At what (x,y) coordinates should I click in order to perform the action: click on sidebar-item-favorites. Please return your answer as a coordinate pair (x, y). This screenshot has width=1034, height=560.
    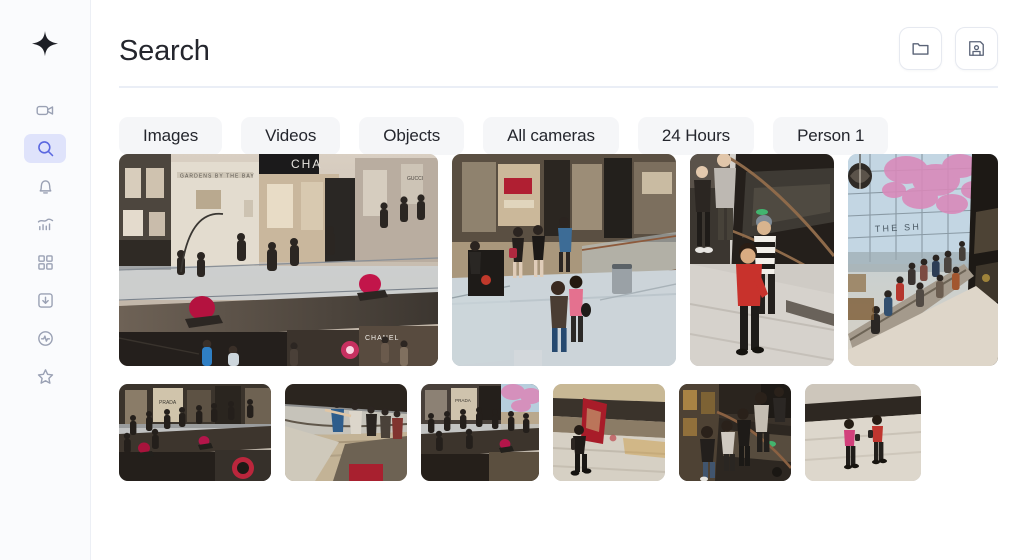
    Looking at the image, I should click on (45, 376).